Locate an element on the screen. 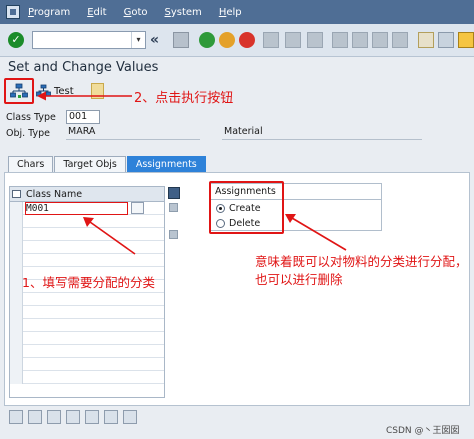 The image size is (474, 439). tab-assignments: Assignments is located at coordinates (166, 164).